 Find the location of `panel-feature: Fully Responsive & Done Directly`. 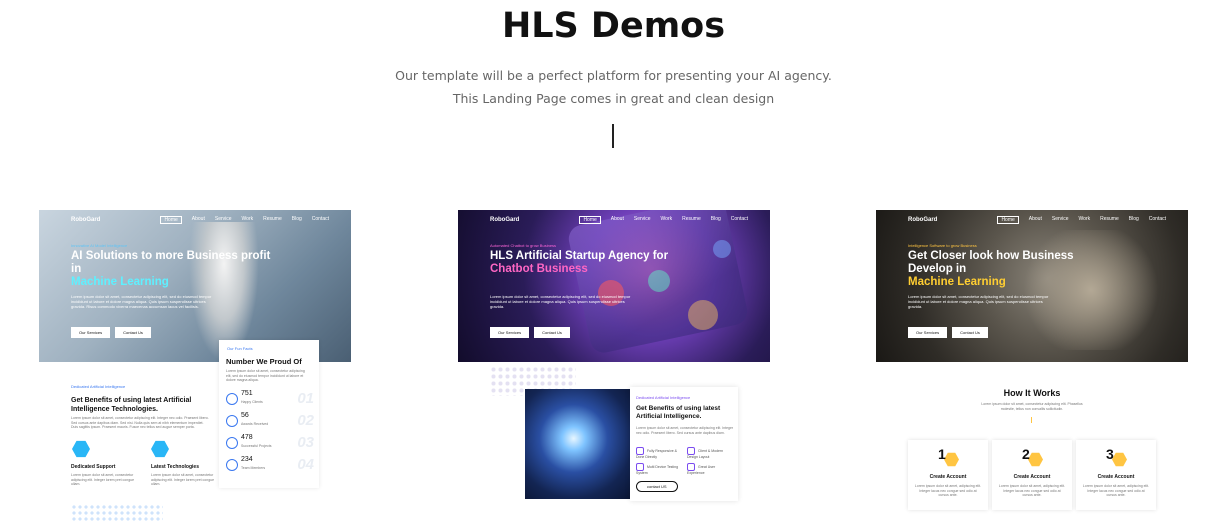

panel-feature: Fully Responsive & Done Directly is located at coordinates (658, 453).